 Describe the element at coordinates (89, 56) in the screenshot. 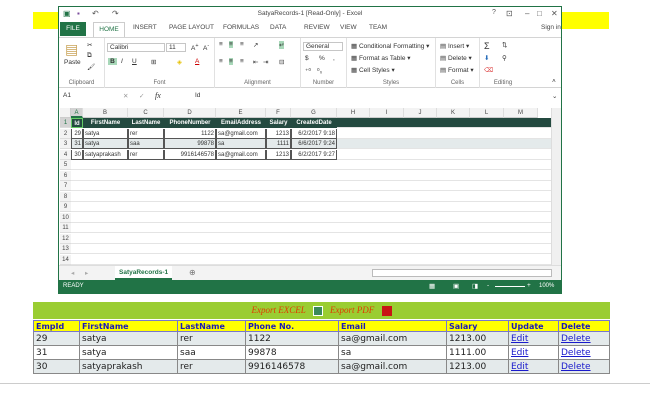

I see `copy-icon: ⧉` at that location.